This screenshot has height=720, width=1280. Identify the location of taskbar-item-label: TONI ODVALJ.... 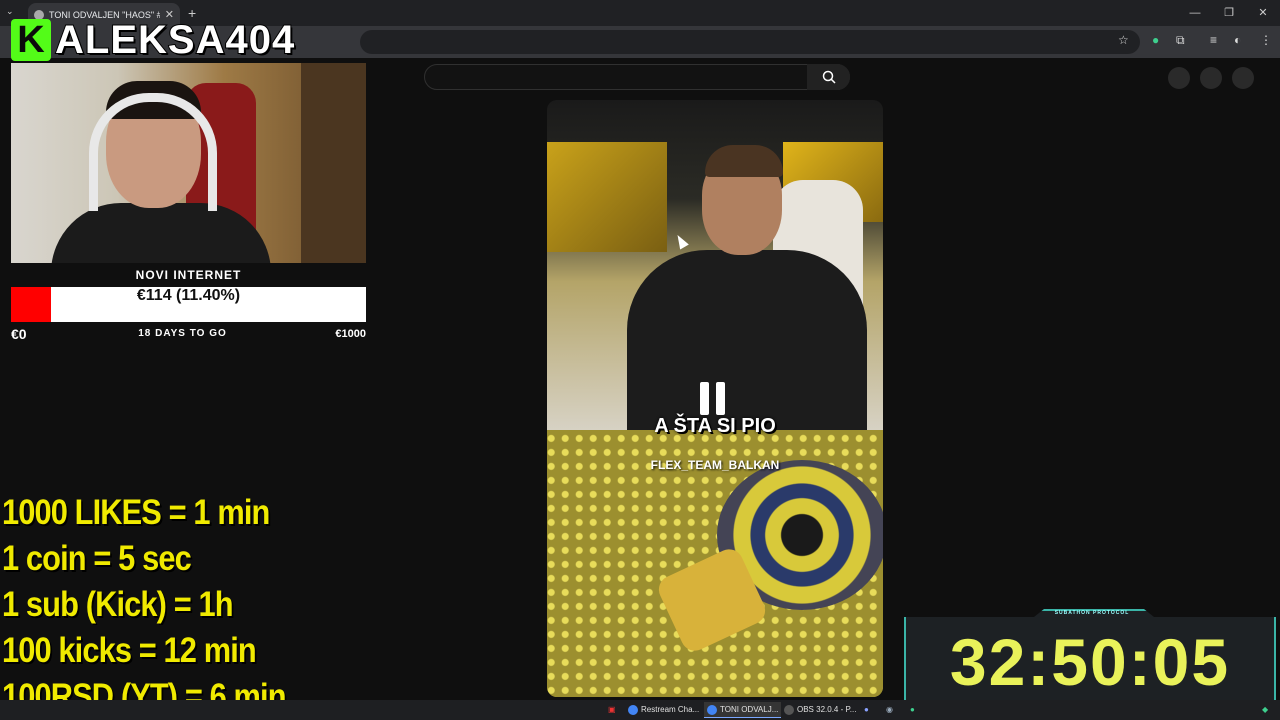
(749, 709).